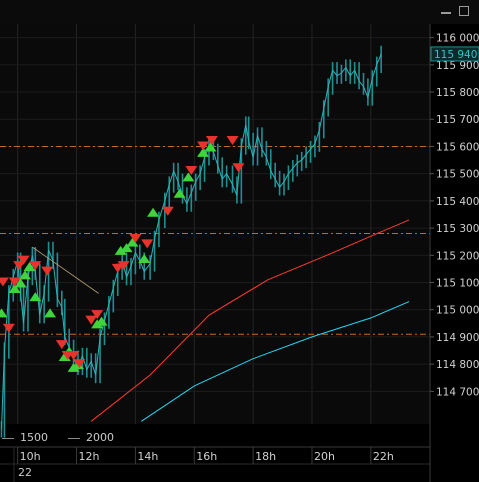 The image size is (479, 482). Describe the element at coordinates (34, 437) in the screenshot. I see `legend-label-1500: 1500` at that location.